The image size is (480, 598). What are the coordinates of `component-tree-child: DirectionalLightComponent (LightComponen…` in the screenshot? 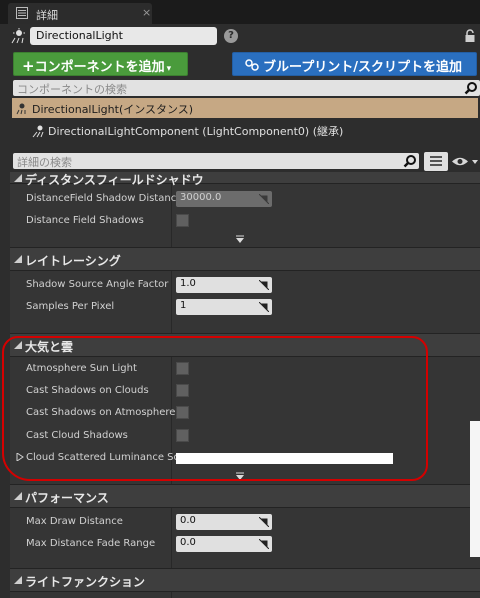 It's located at (187, 133).